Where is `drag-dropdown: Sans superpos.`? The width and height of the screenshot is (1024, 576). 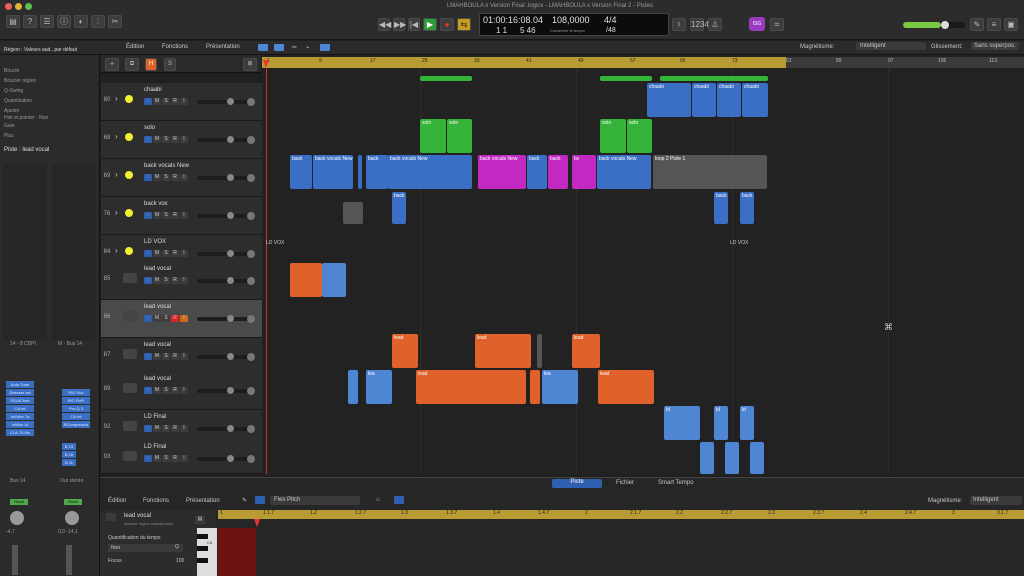
drag-dropdown: Sans superpos. is located at coordinates (995, 46).